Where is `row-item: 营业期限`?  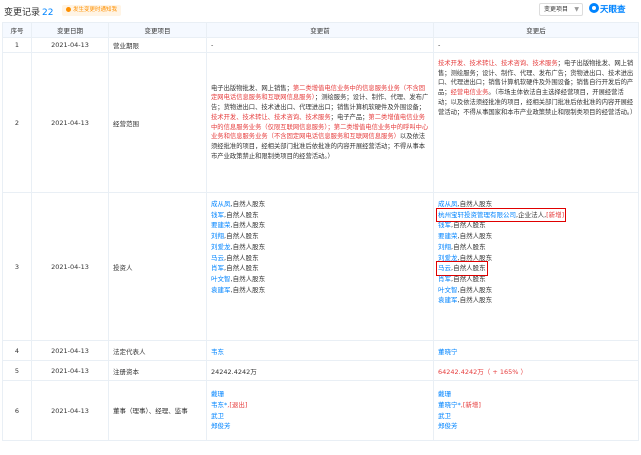 row-item: 营业期限 is located at coordinates (157, 45).